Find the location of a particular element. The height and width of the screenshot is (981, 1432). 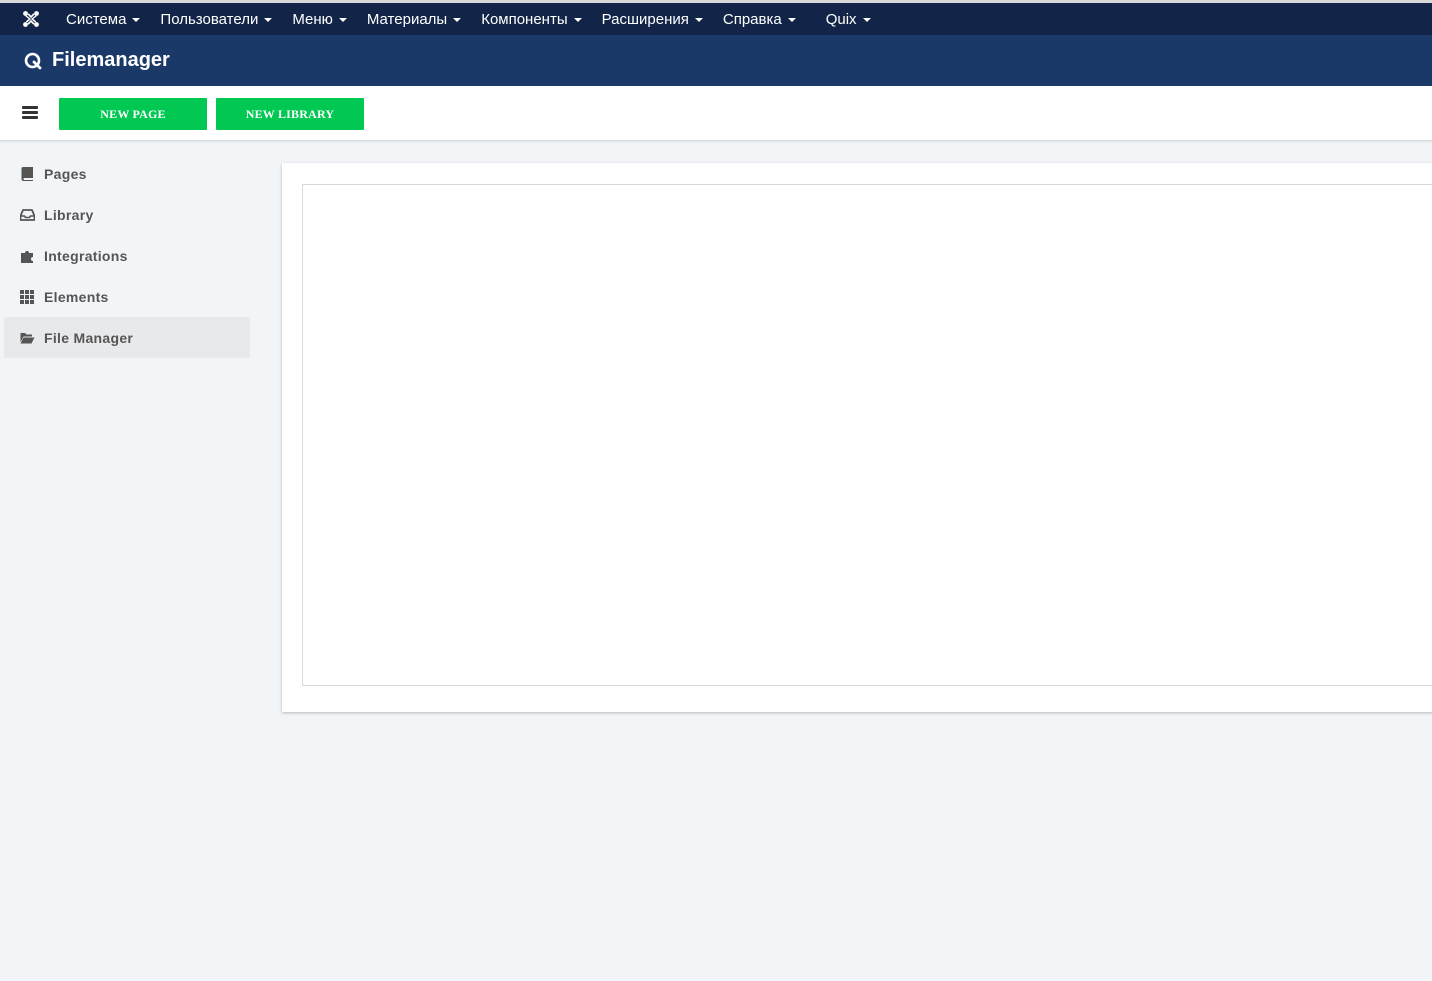

menu-menus: Меню is located at coordinates (319, 19).